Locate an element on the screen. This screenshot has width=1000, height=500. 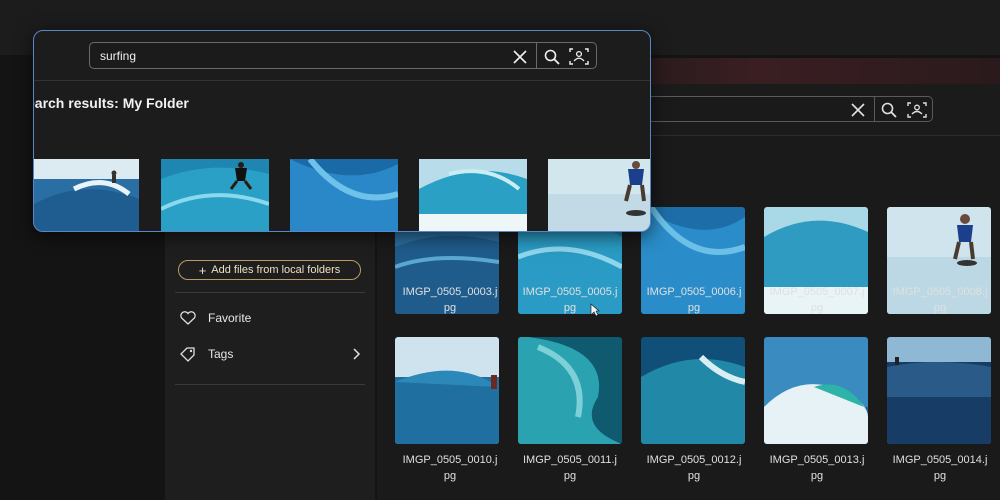
thumbnail-caption: IMGP_0505_0006.j pg is located at coordinates (694, 300).